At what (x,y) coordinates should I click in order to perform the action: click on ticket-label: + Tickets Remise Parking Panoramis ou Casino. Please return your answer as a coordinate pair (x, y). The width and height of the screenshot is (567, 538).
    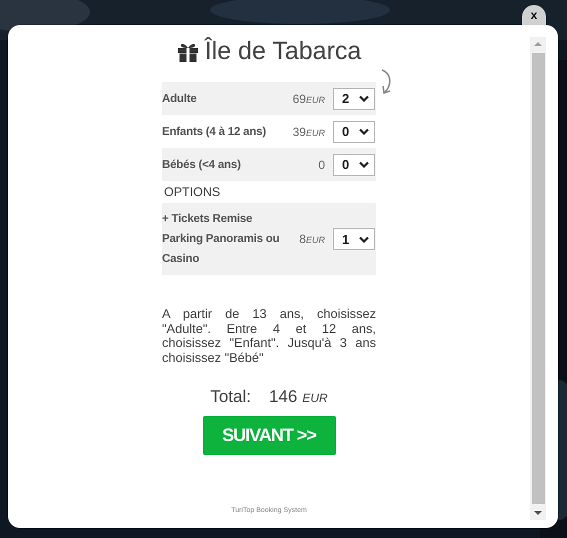
    Looking at the image, I should click on (221, 239).